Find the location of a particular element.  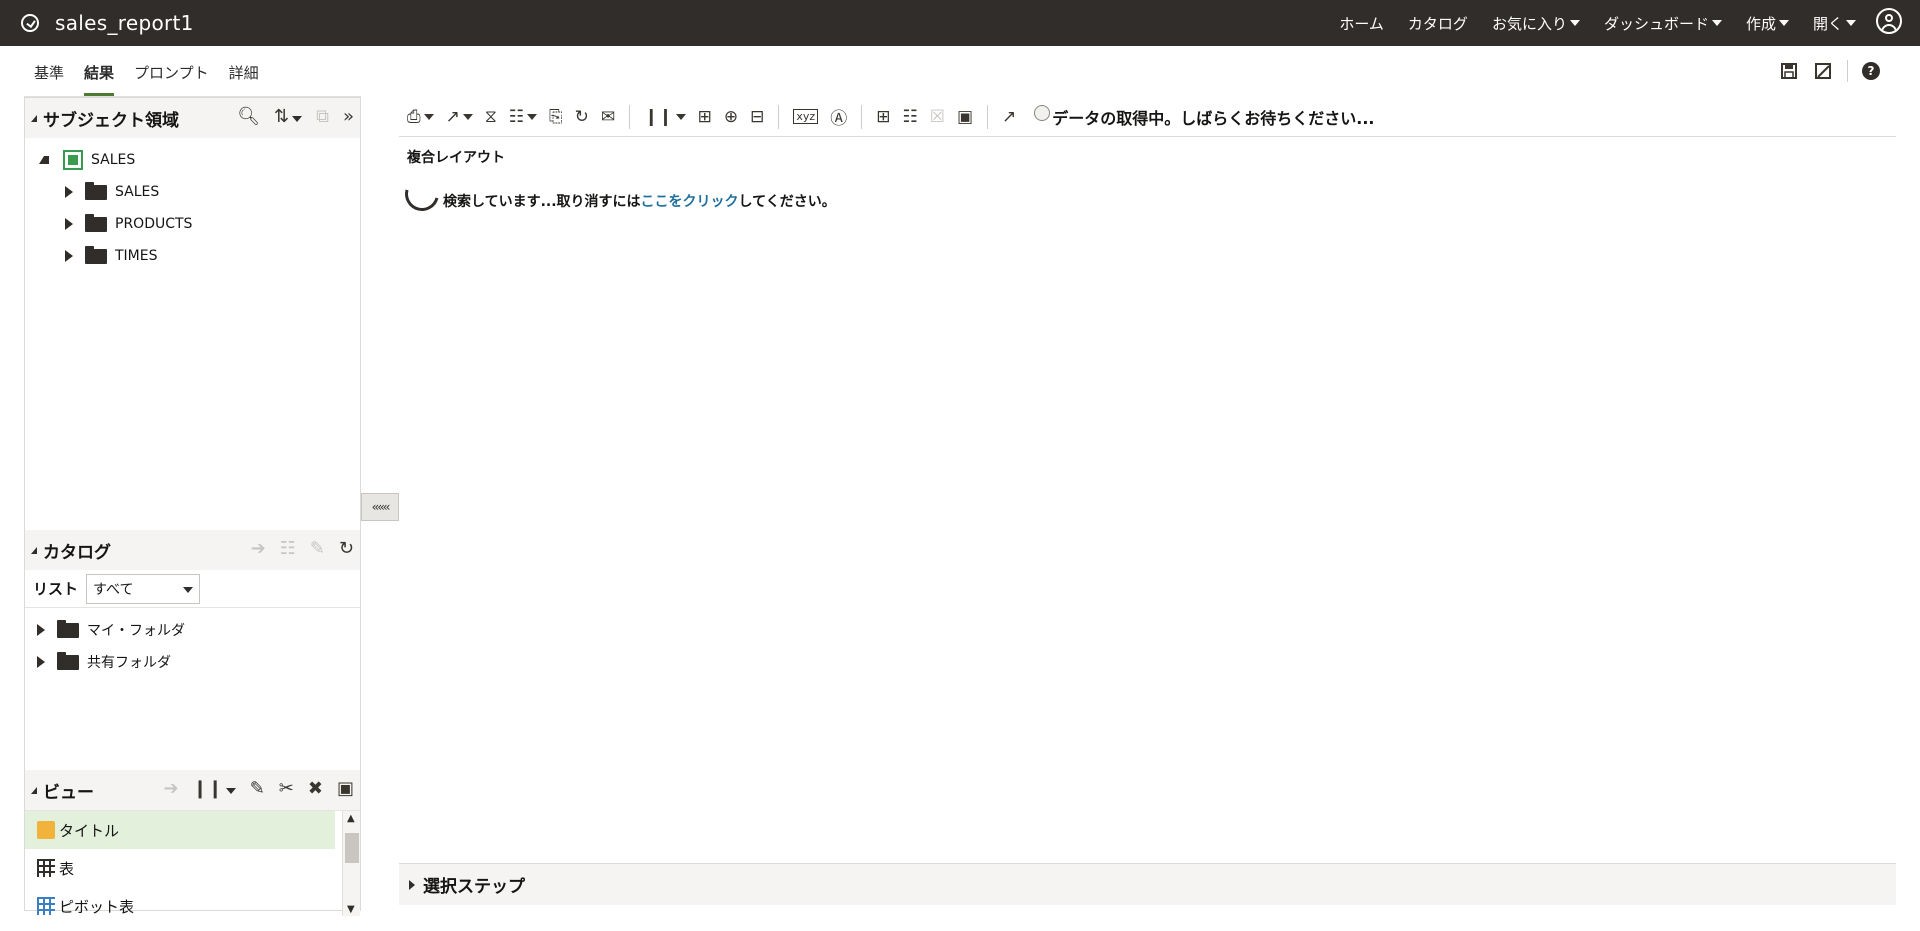

add-group-icon: ⊕ is located at coordinates (731, 117).